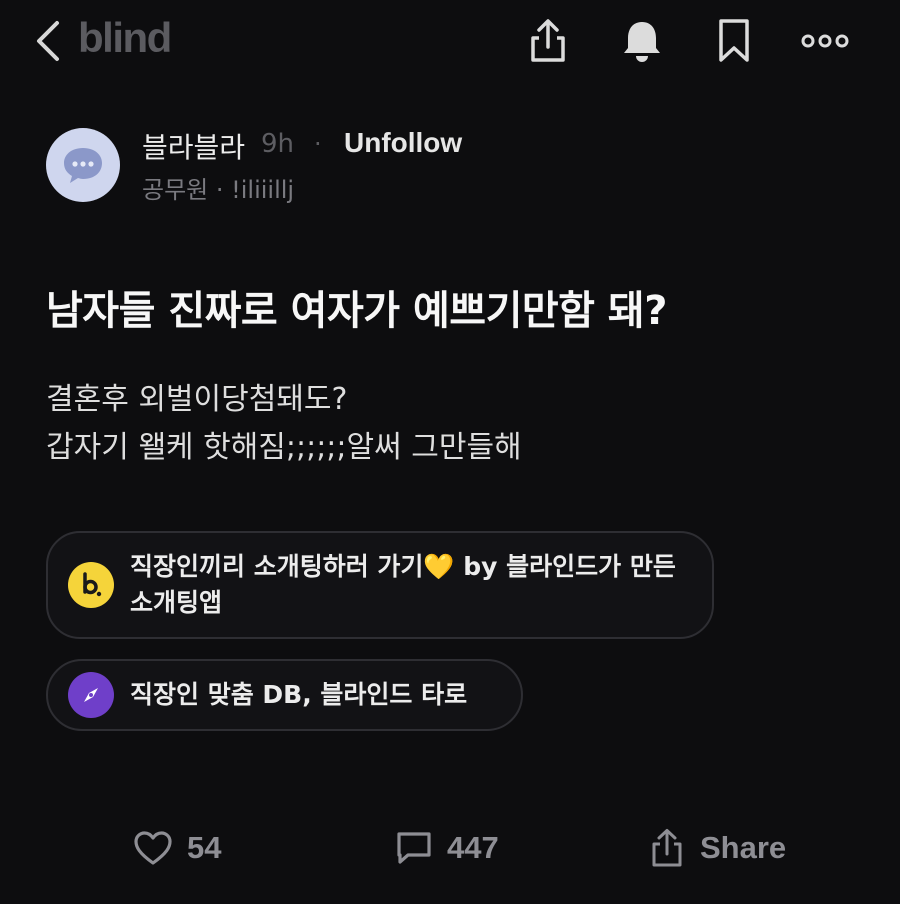 The image size is (900, 904). I want to click on author-info: 블라블라 9h · Unfollow 공무원 · !iliiillj, so click(446, 166).